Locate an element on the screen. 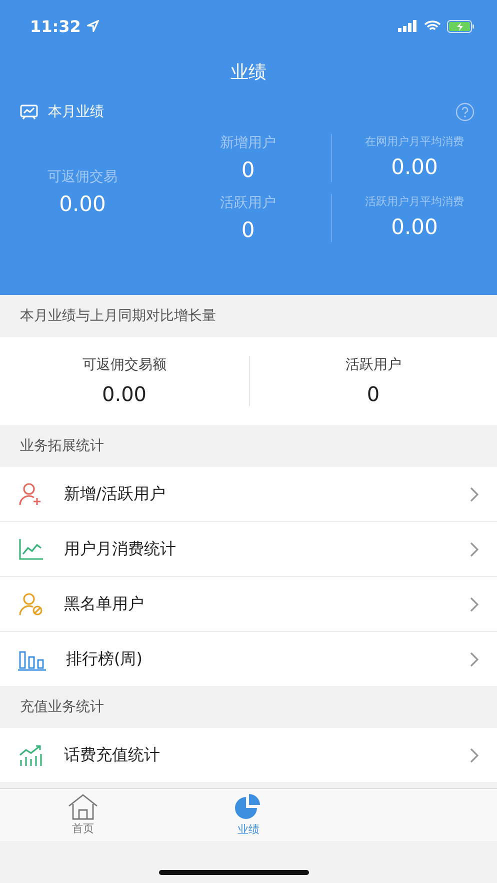 This screenshot has width=497, height=883. stat-label: 新增用户 is located at coordinates (248, 143).